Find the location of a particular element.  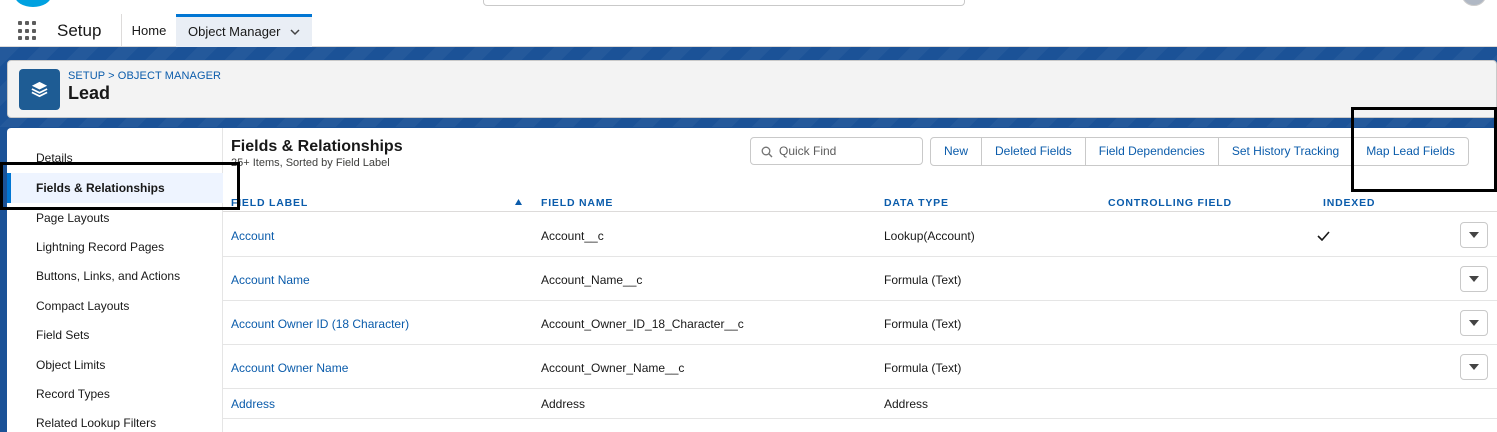

column-header-field-name: FIELD NAME is located at coordinates (577, 203).